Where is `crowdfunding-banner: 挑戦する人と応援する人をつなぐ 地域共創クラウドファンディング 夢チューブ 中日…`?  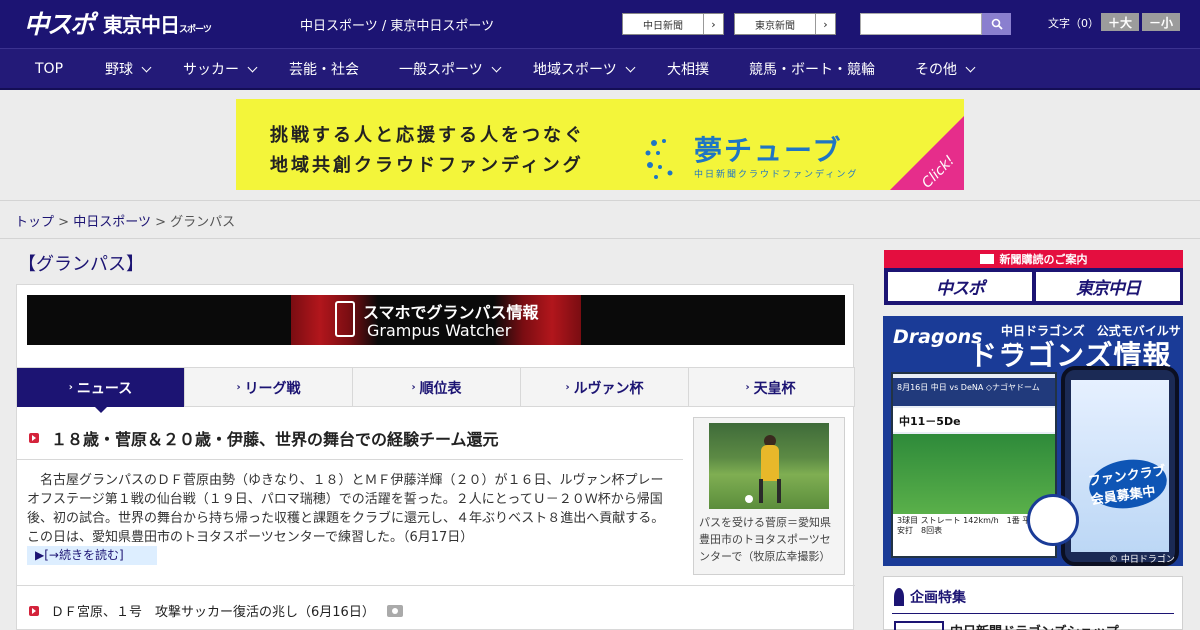 crowdfunding-banner: 挑戦する人と応援する人をつなぐ 地域共創クラウドファンディング 夢チューブ 中日… is located at coordinates (600, 144).